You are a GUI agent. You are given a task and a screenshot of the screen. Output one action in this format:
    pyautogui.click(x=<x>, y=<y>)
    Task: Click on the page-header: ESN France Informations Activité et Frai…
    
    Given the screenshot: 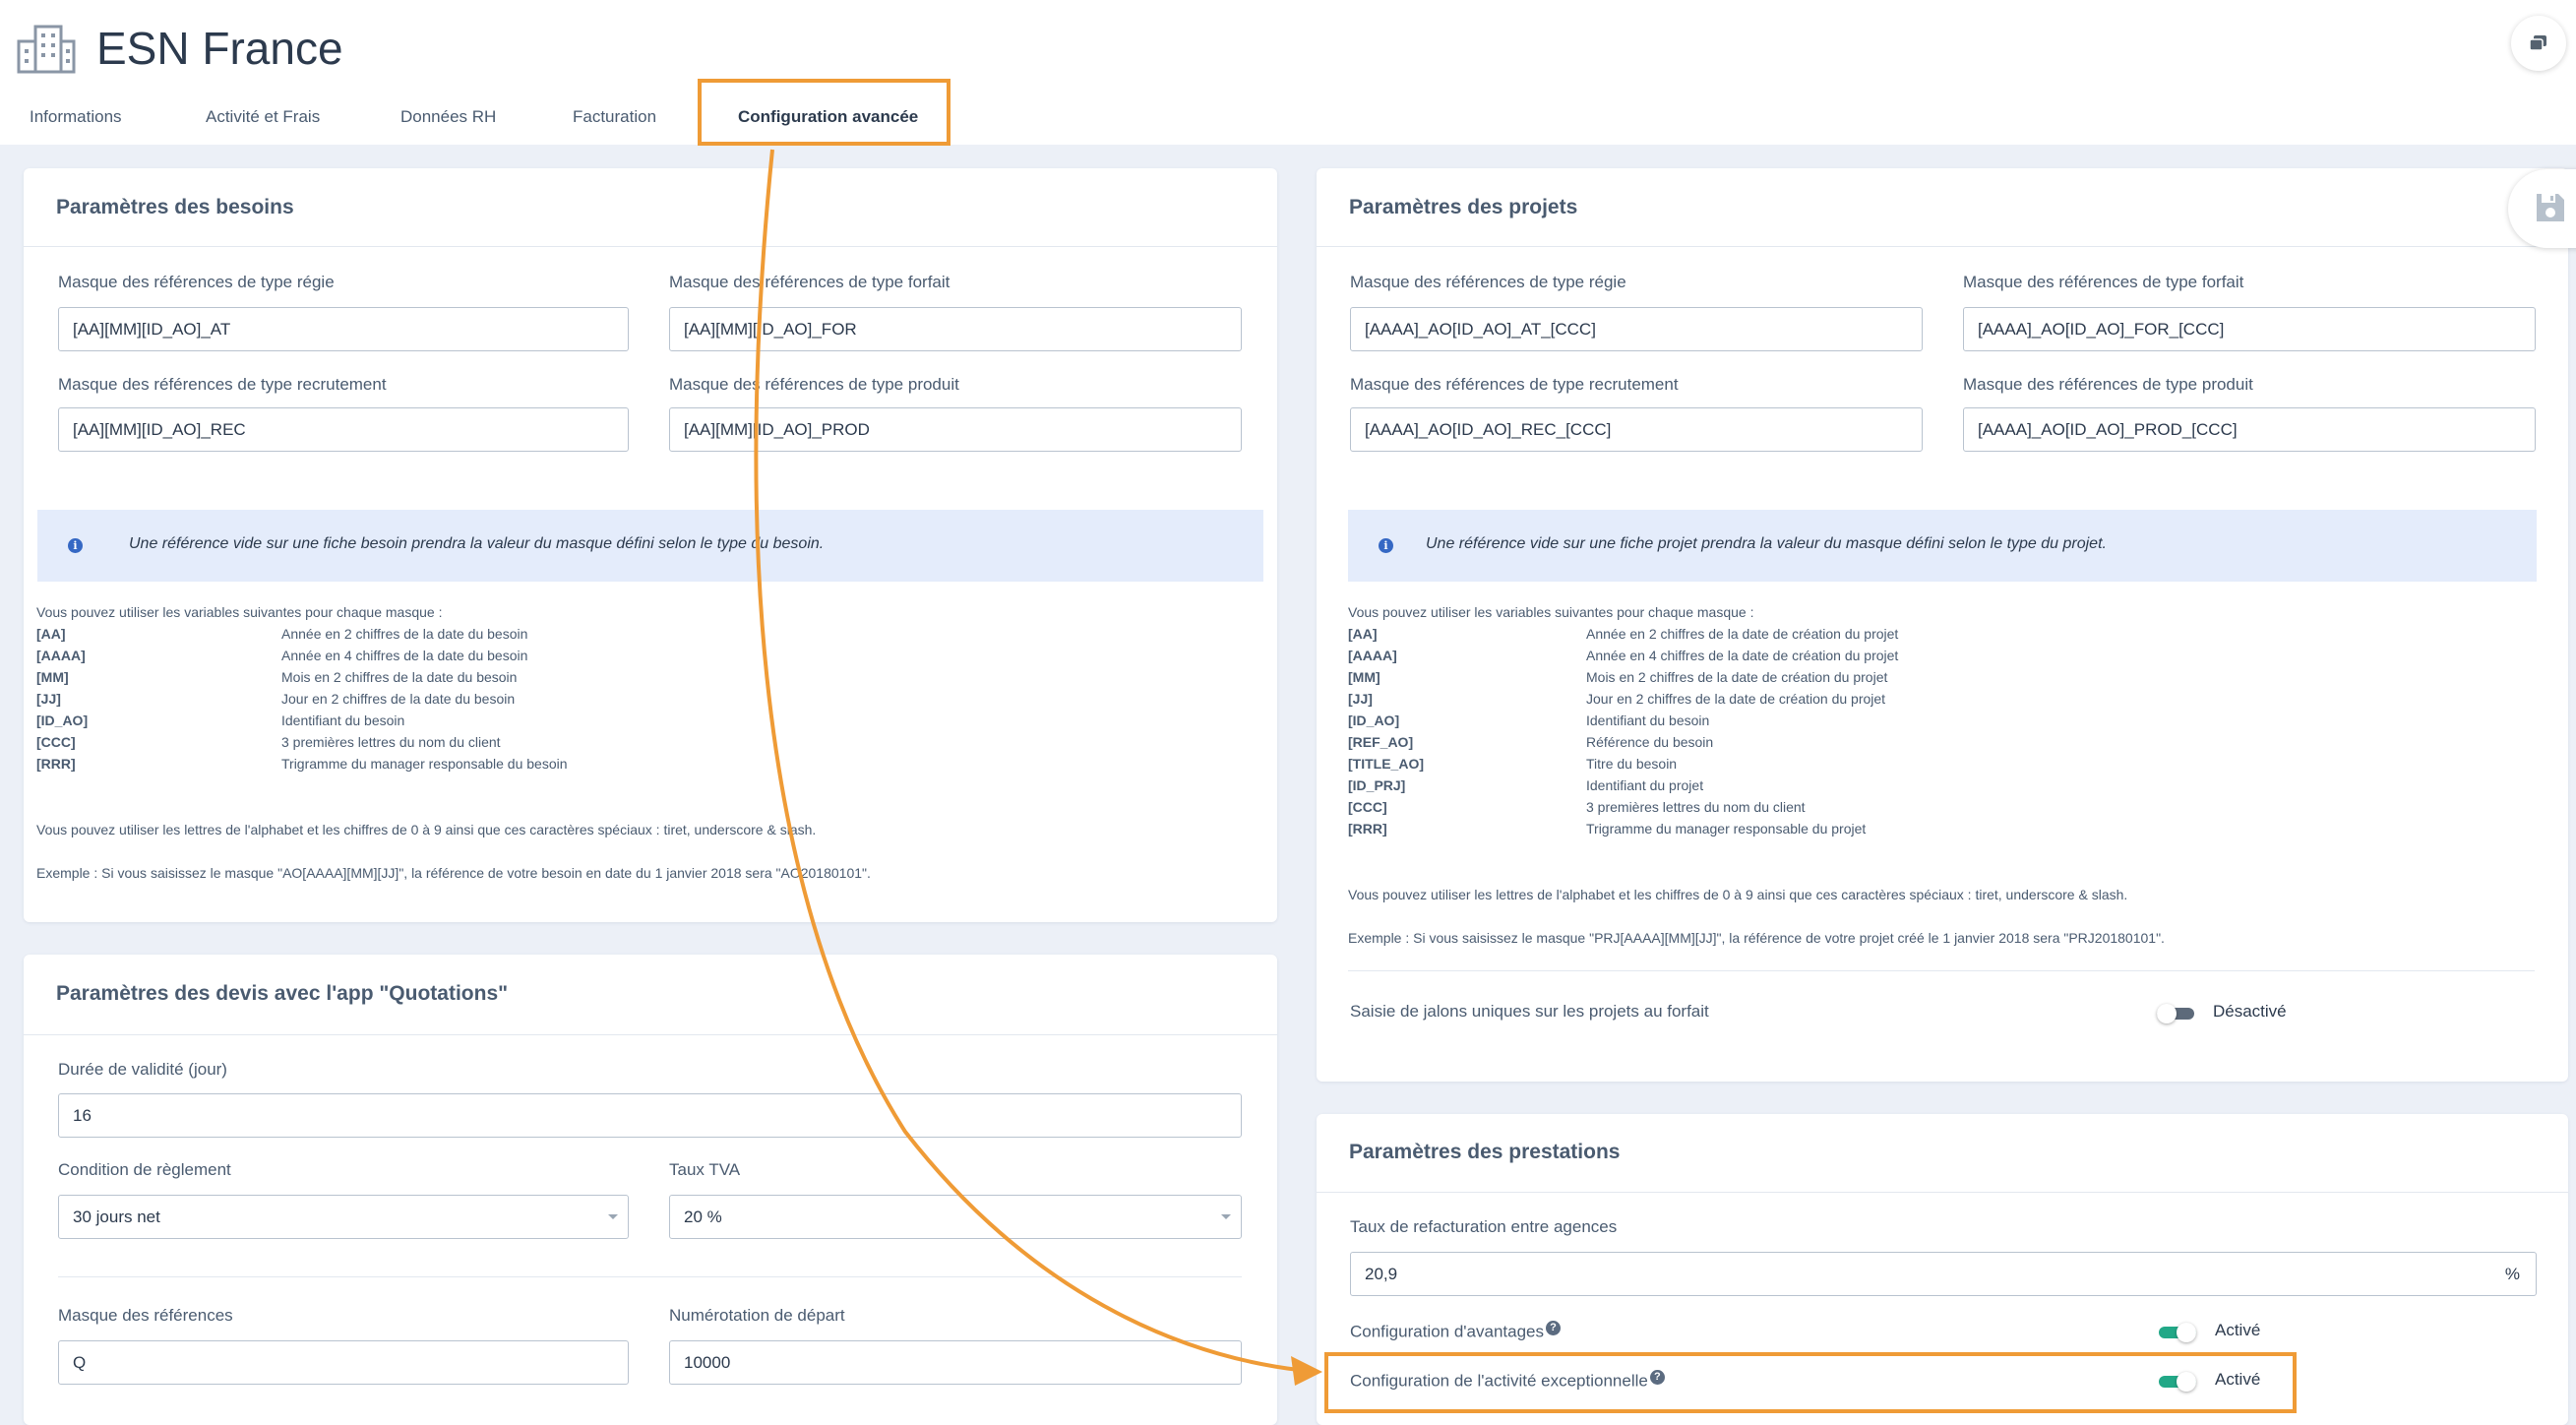 What is the action you would take?
    pyautogui.click(x=1288, y=73)
    